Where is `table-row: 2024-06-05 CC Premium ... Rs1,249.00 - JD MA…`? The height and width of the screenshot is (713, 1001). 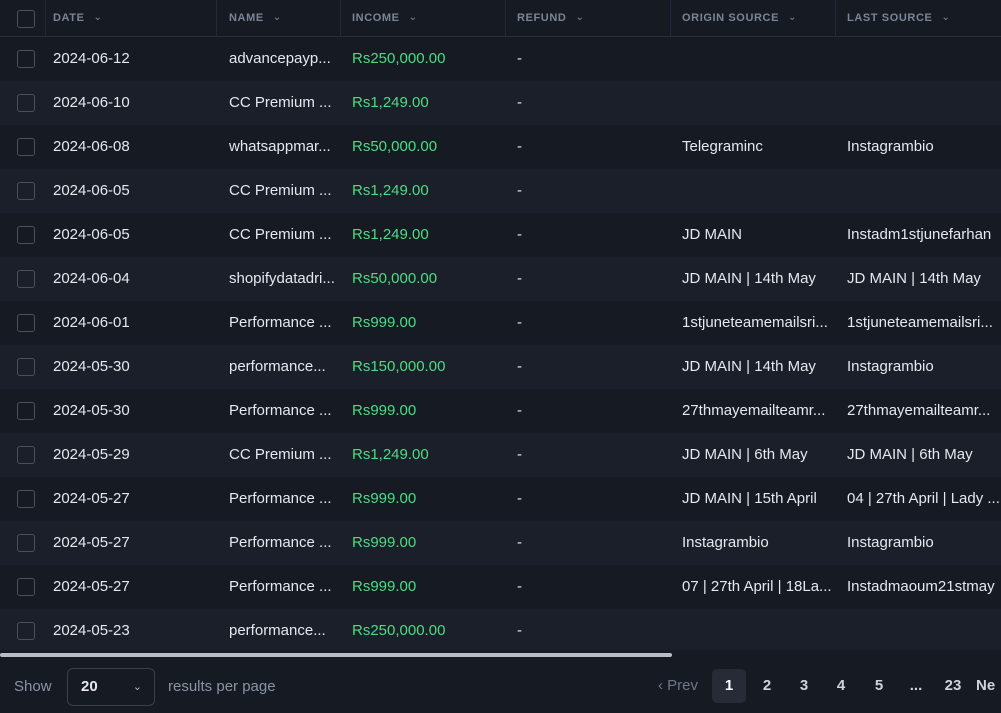 table-row: 2024-06-05 CC Premium ... Rs1,249.00 - JD MA… is located at coordinates (500, 235).